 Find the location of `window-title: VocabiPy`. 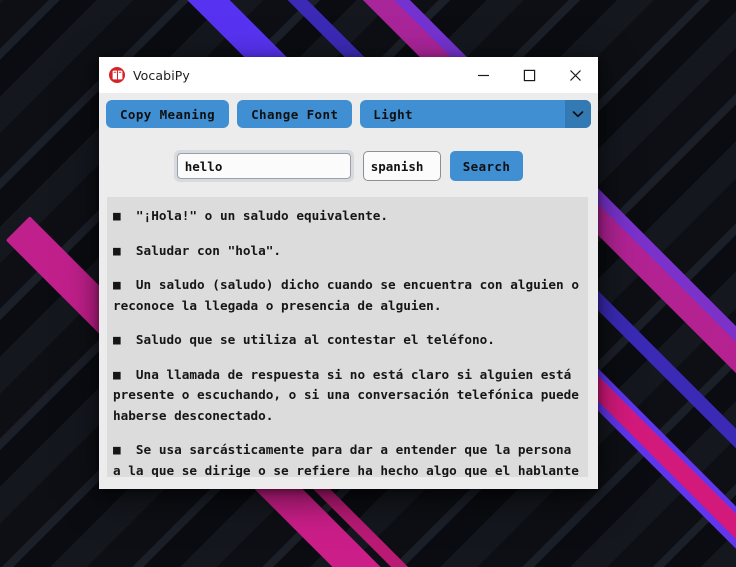

window-title: VocabiPy is located at coordinates (161, 75).